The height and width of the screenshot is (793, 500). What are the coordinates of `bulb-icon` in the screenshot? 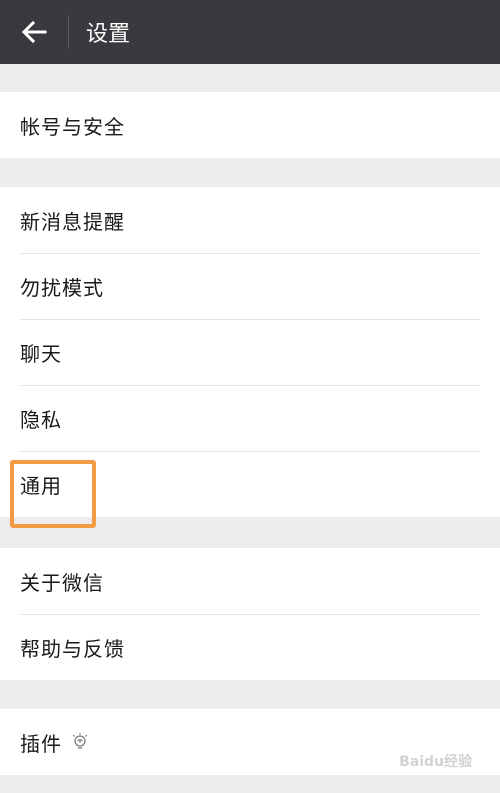 It's located at (80, 742).